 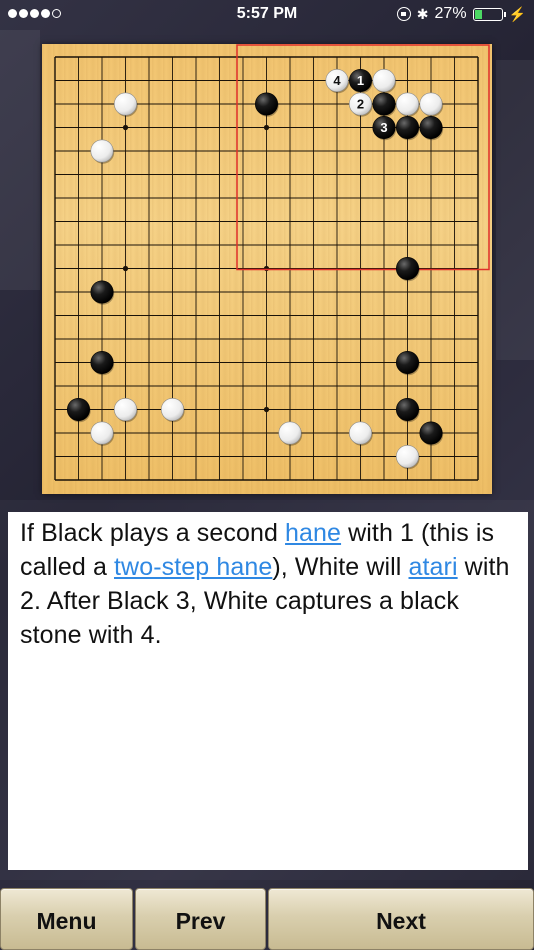 What do you see at coordinates (478, 14) in the screenshot?
I see `battery-fill` at bounding box center [478, 14].